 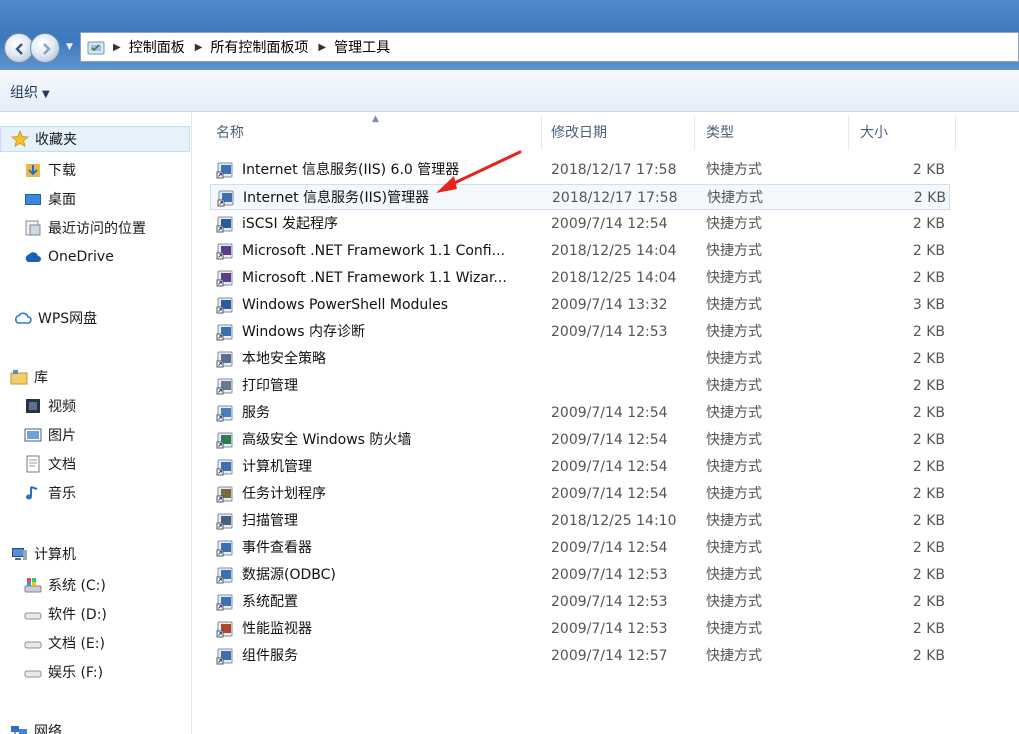 I want to click on sidebar-item-libraries: 库, so click(x=95, y=377).